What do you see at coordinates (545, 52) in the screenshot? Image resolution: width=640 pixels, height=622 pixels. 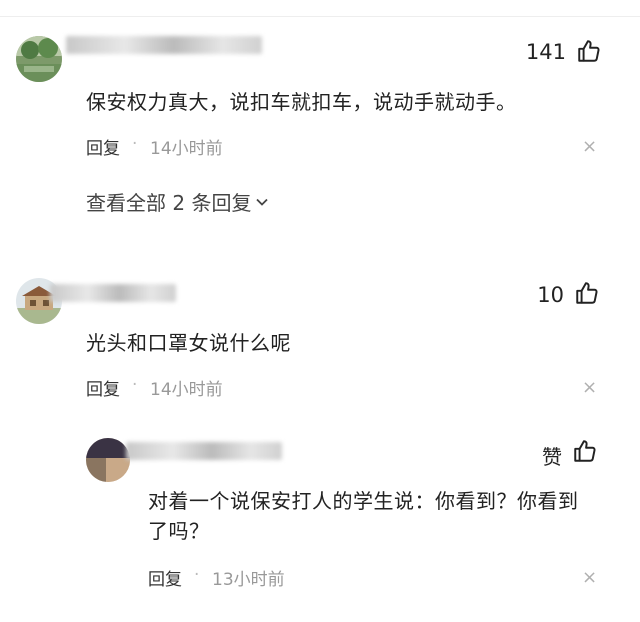 I see `like-count: 141` at bounding box center [545, 52].